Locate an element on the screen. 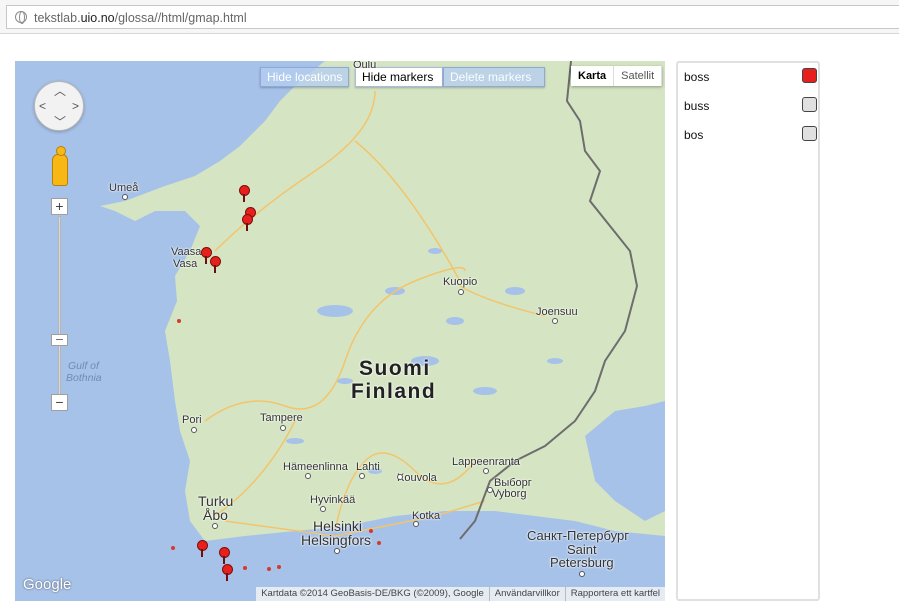 This screenshot has width=899, height=609. zoom-slider-track is located at coordinates (59, 309).